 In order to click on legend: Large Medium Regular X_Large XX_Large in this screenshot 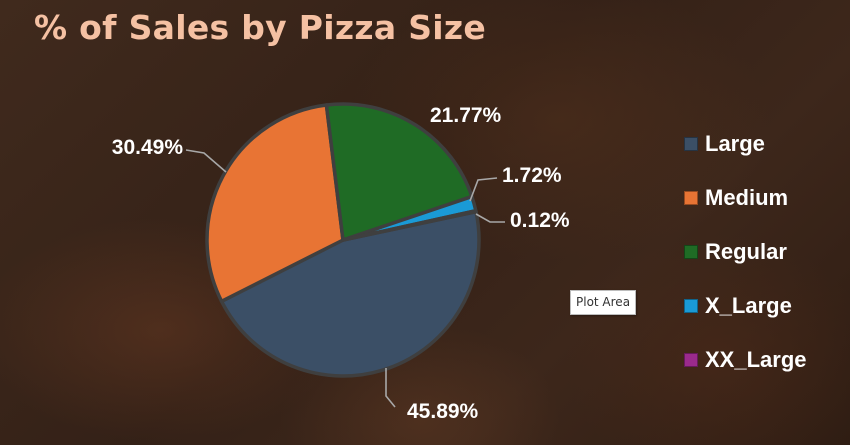, I will do `click(745, 252)`.